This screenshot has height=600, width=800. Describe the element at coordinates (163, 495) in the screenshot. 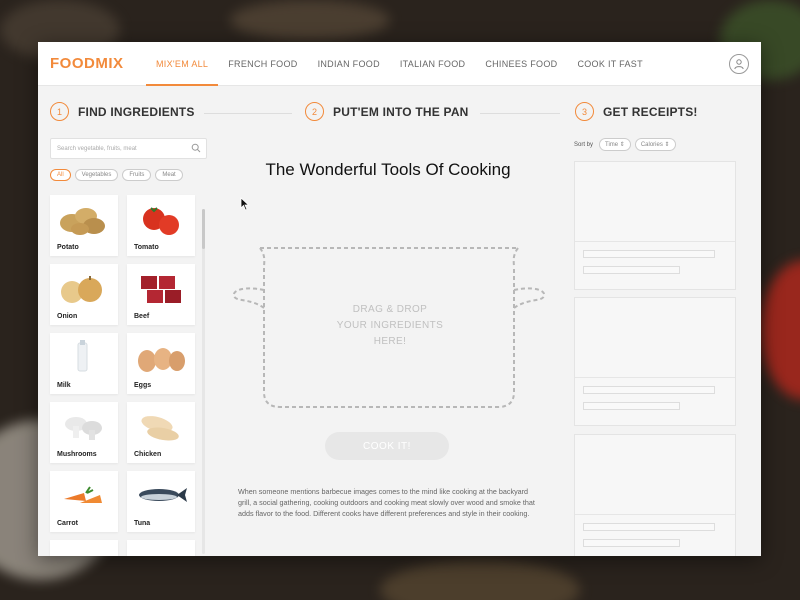

I see `tuna-image` at that location.